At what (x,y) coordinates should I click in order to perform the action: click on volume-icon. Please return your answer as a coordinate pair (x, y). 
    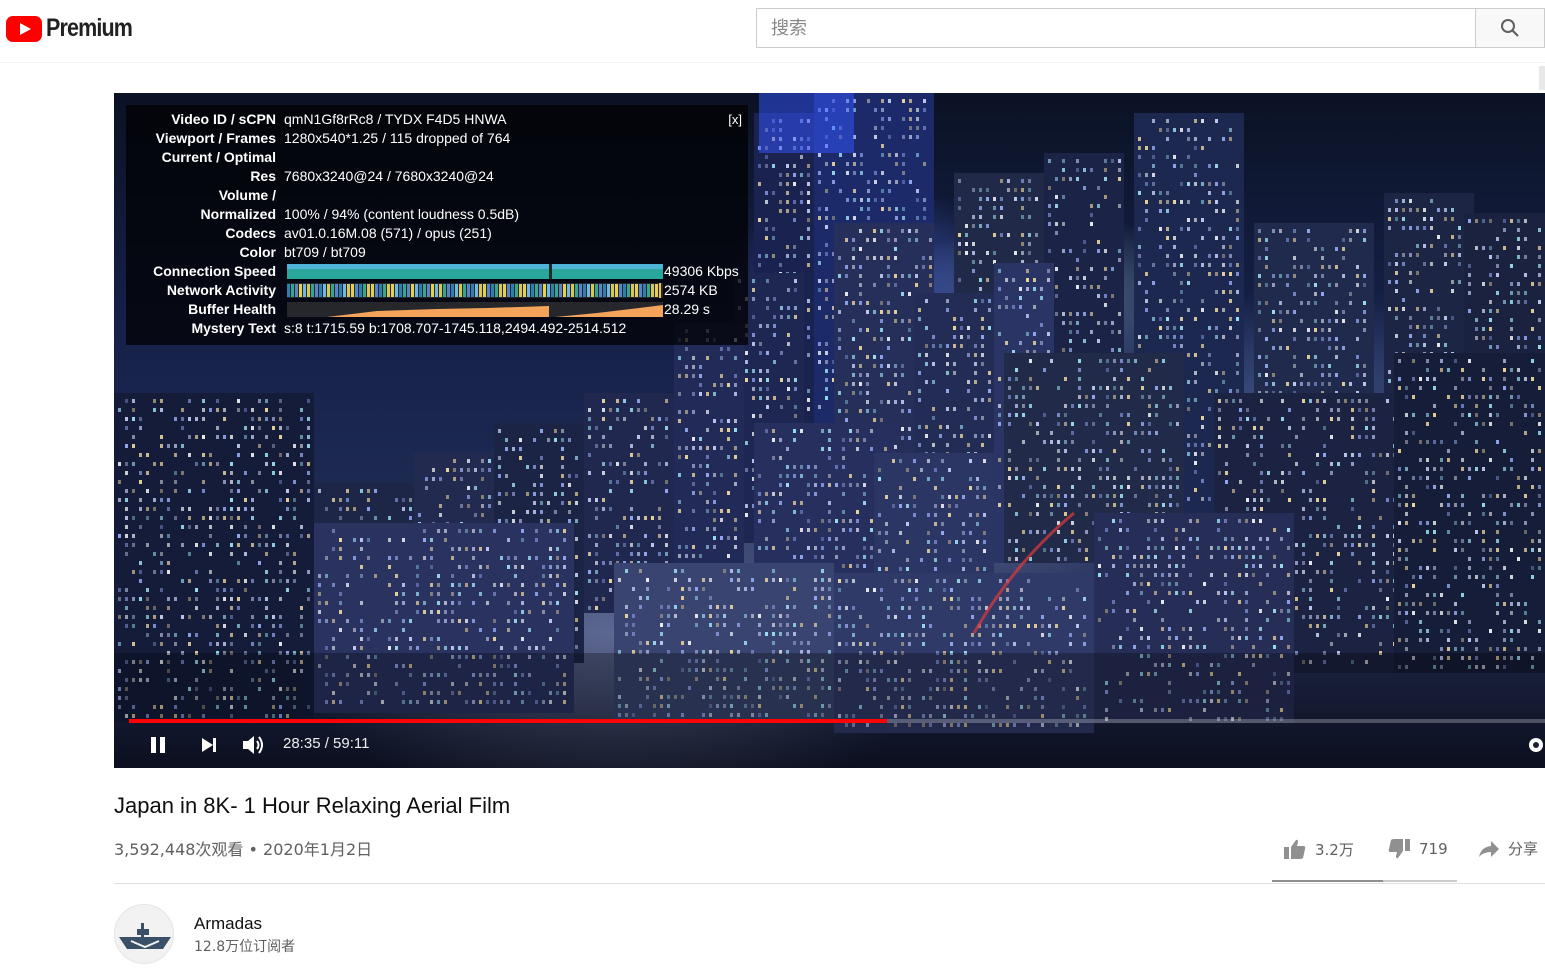
    Looking at the image, I should click on (253, 745).